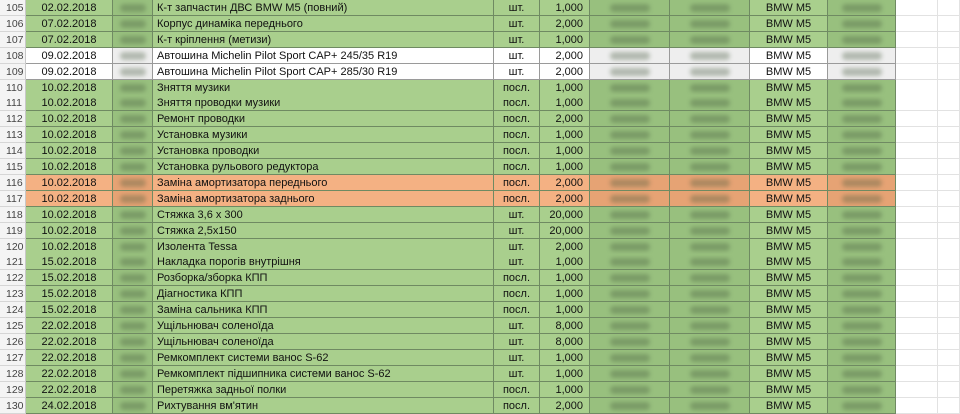  What do you see at coordinates (69, 405) in the screenshot?
I see `date-cell: 24.02.2018` at bounding box center [69, 405].